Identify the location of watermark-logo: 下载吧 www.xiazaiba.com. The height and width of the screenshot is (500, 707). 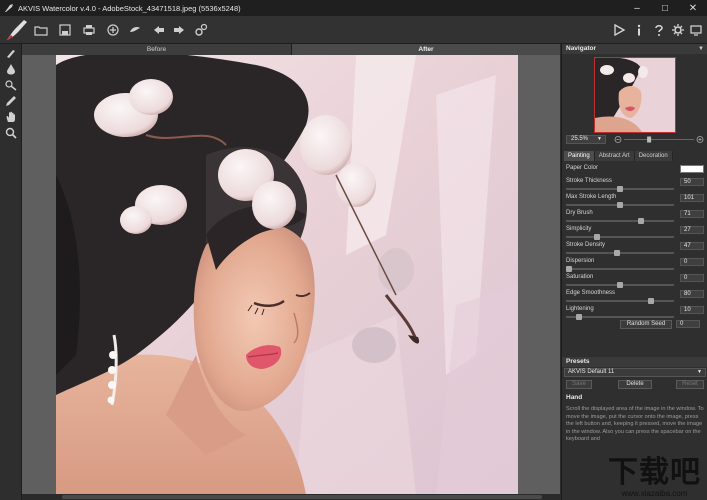
(654, 477).